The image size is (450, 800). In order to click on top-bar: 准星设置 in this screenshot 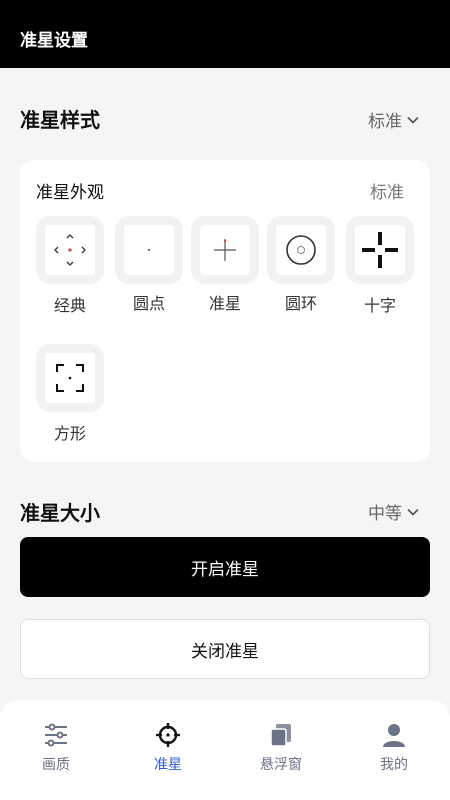, I will do `click(225, 34)`.